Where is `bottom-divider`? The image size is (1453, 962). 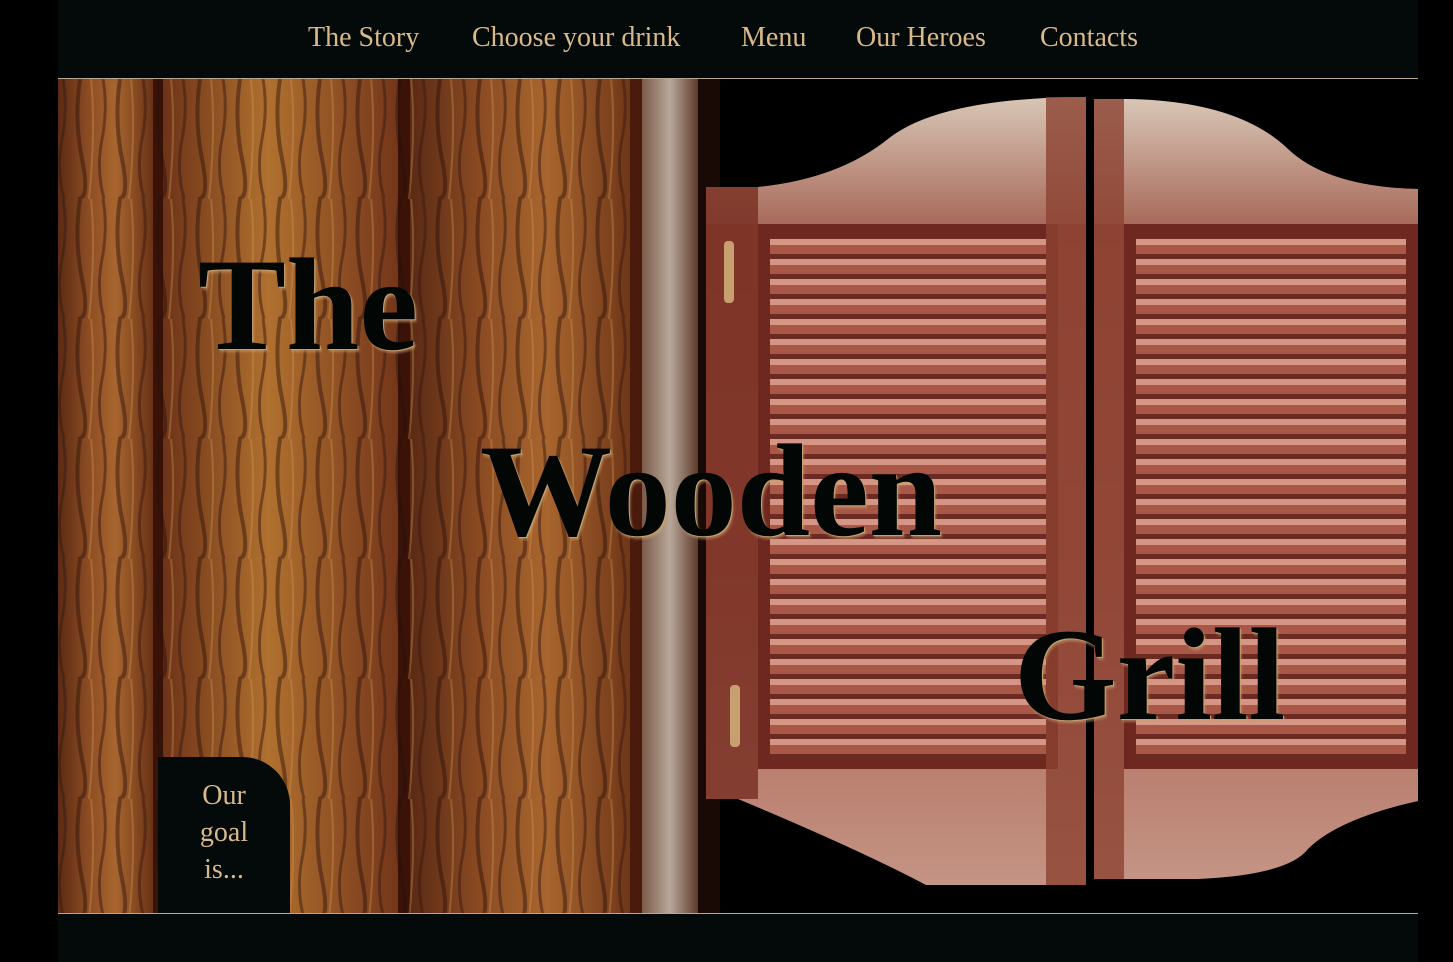
bottom-divider is located at coordinates (738, 913).